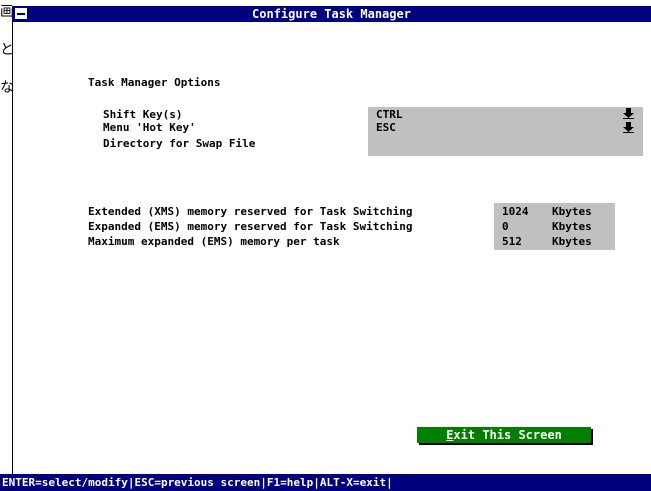 The height and width of the screenshot is (491, 651). I want to click on shift-keys-dropdown-icon, so click(628, 113).